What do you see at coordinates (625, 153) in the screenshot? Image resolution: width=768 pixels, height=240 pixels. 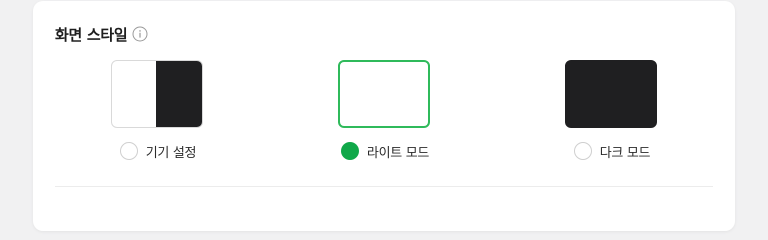 I see `dark-mode-label: 다크 모드` at bounding box center [625, 153].